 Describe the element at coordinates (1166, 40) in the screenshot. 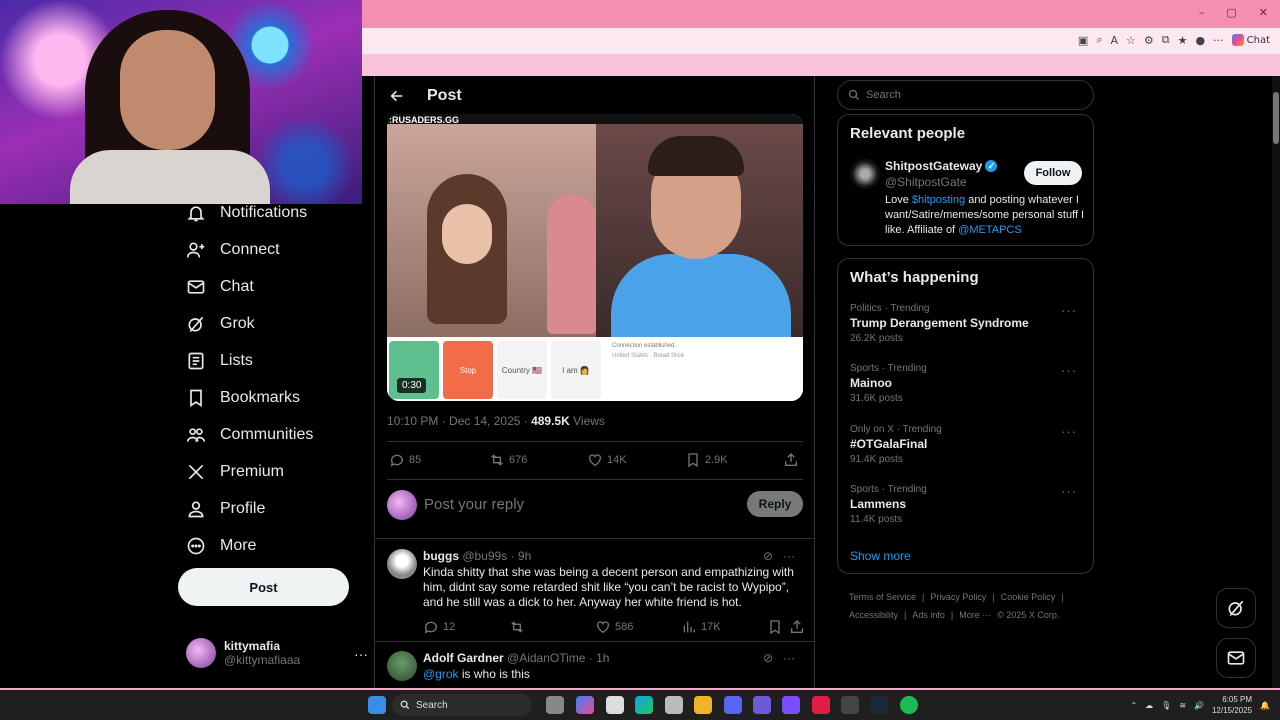

I see `split-screen-icon: ⧉` at that location.